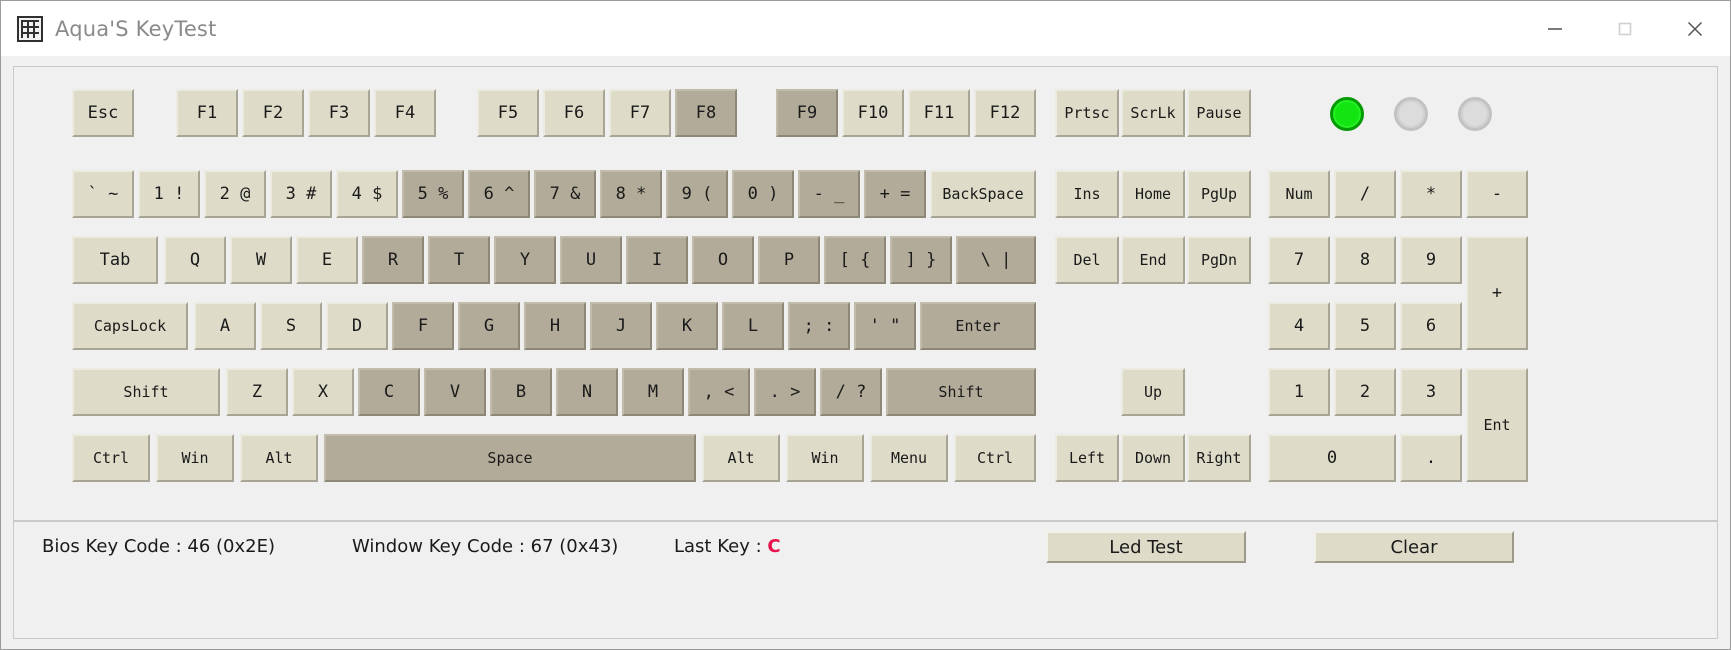  I want to click on key-x: X, so click(323, 392).